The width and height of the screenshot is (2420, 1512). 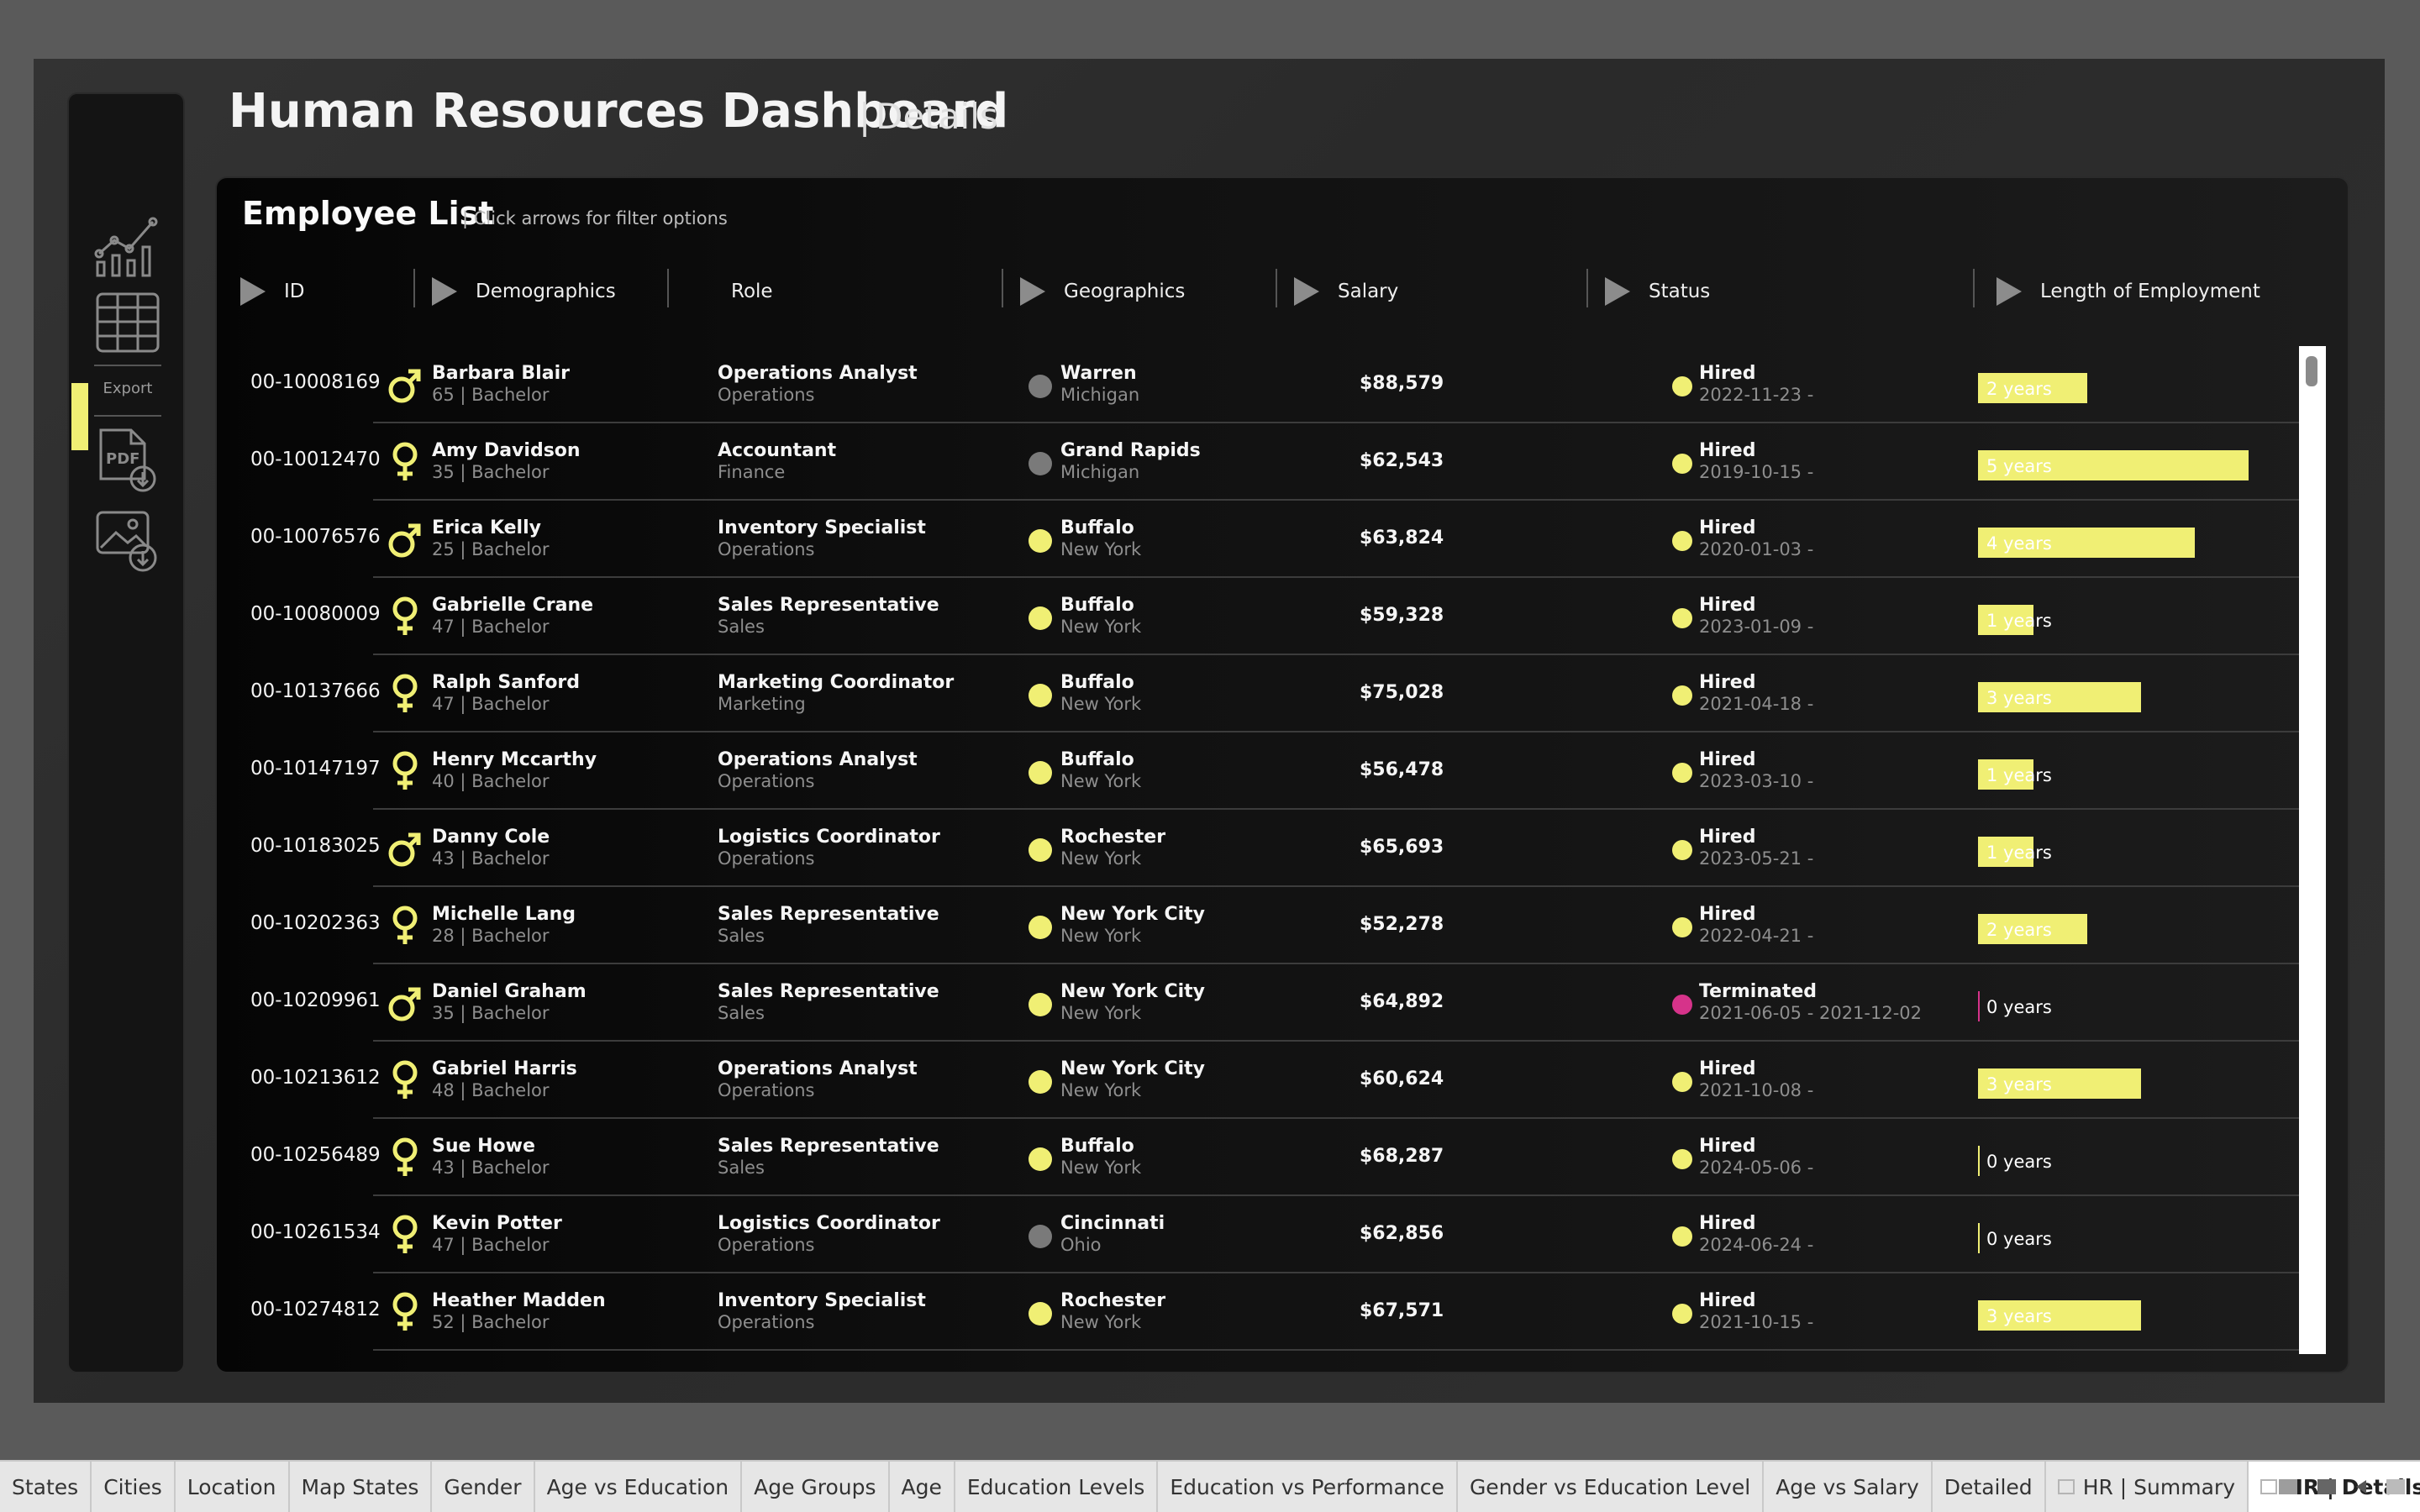 What do you see at coordinates (128, 243) in the screenshot?
I see `line-chart-icon` at bounding box center [128, 243].